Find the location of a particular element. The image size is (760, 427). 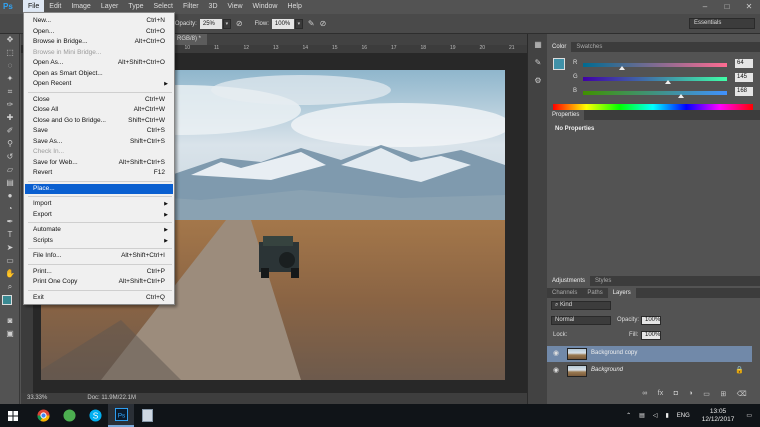

type-tool-icon: T is located at coordinates (10, 235).